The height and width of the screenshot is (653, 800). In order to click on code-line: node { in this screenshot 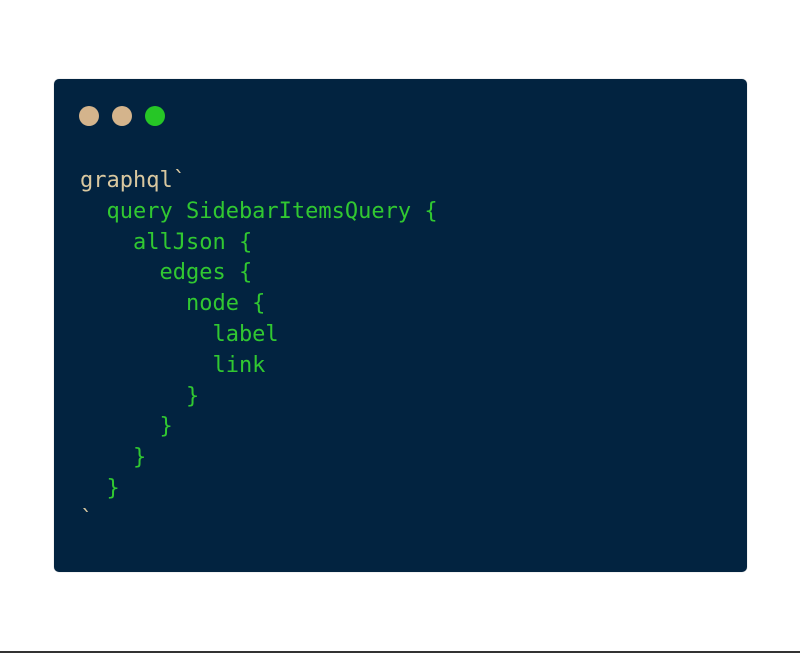, I will do `click(173, 304)`.